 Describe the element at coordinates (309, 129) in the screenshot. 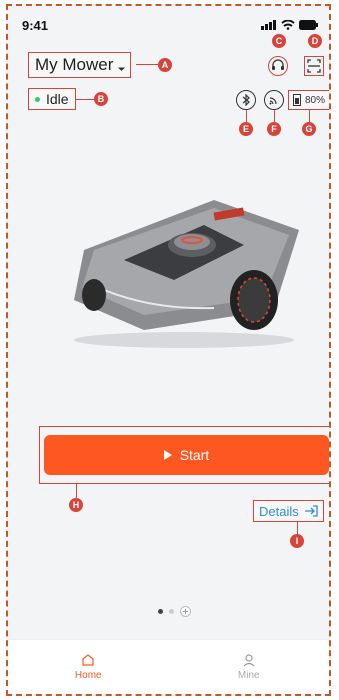

I see `annotation-g: G` at that location.